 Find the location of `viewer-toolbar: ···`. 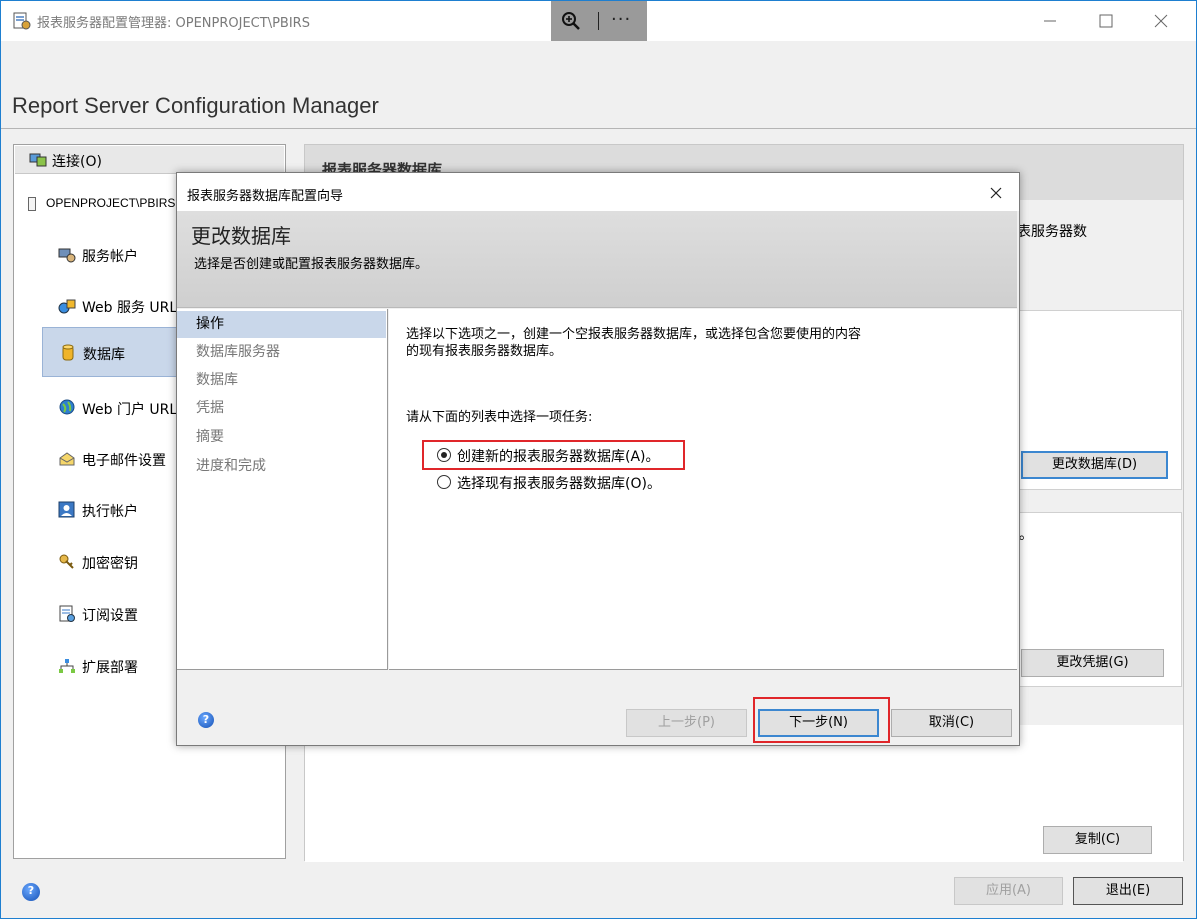

viewer-toolbar: ··· is located at coordinates (599, 21).